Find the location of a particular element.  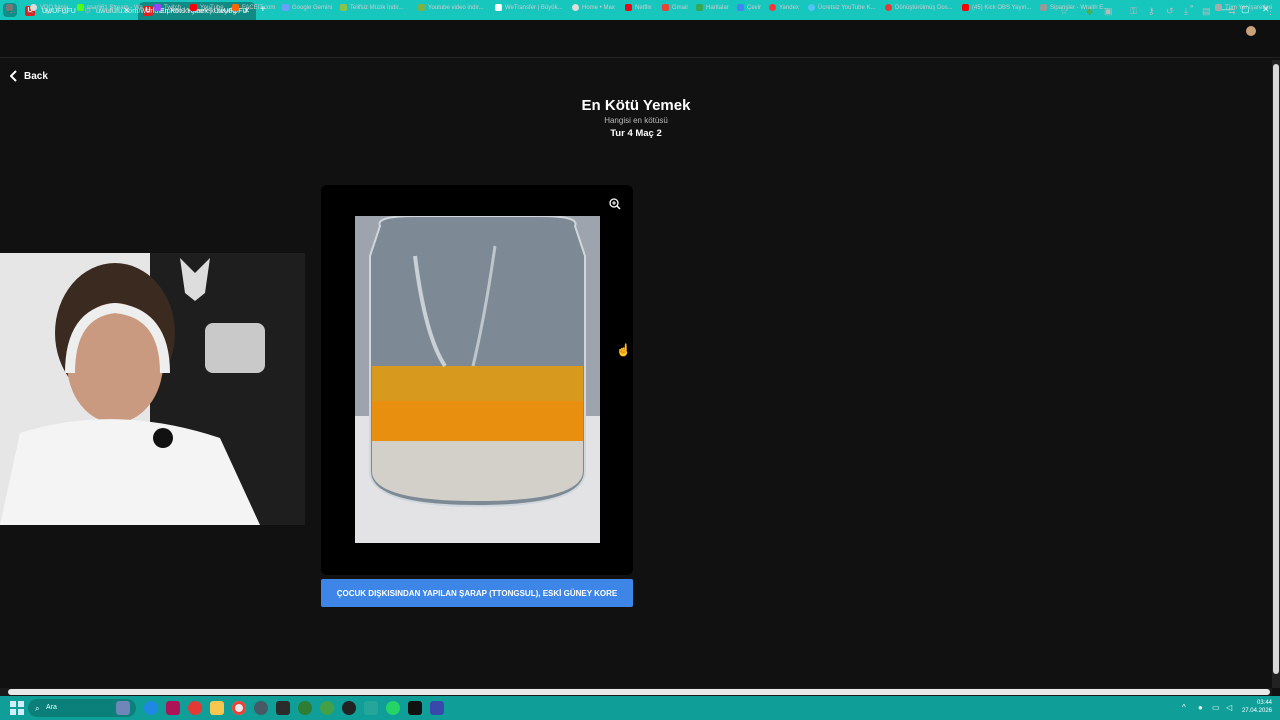

monitor-icon: ▭ is located at coordinates (1216, 707).